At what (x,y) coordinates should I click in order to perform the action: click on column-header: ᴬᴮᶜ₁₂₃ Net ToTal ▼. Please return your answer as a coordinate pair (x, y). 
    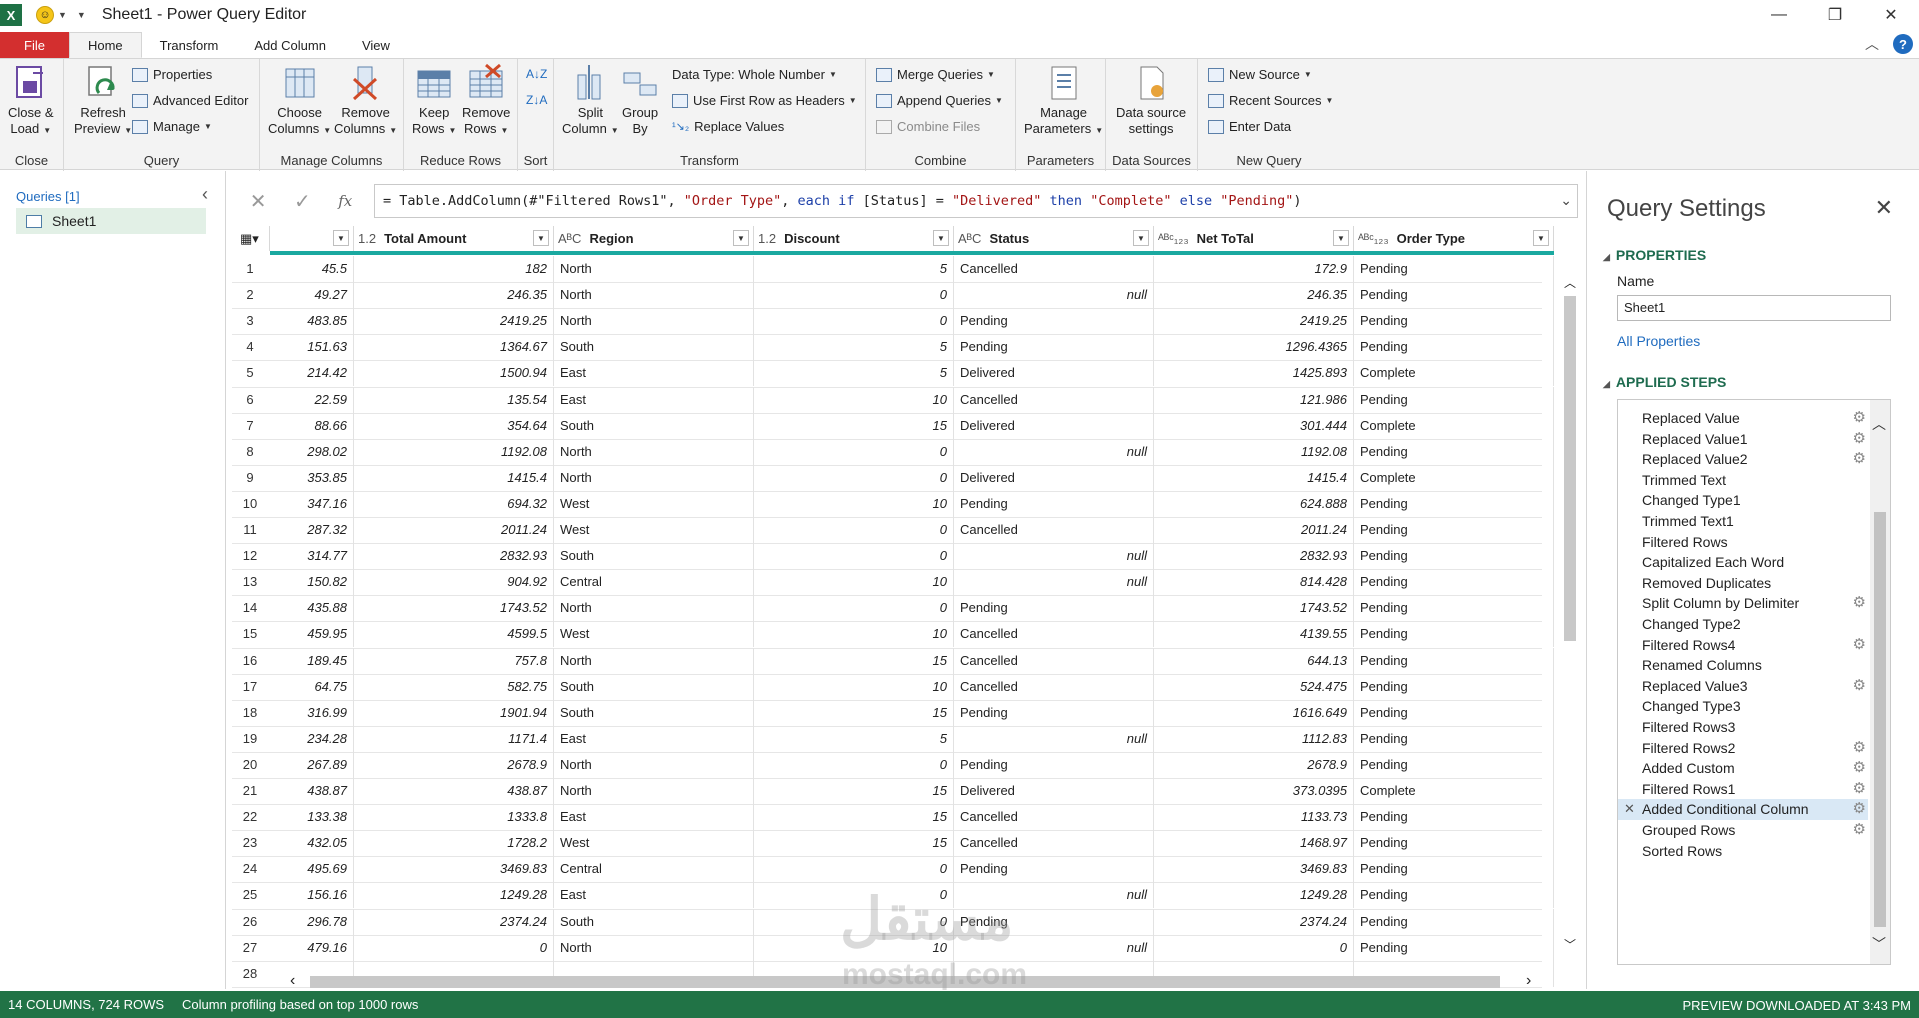
    Looking at the image, I should click on (1254, 238).